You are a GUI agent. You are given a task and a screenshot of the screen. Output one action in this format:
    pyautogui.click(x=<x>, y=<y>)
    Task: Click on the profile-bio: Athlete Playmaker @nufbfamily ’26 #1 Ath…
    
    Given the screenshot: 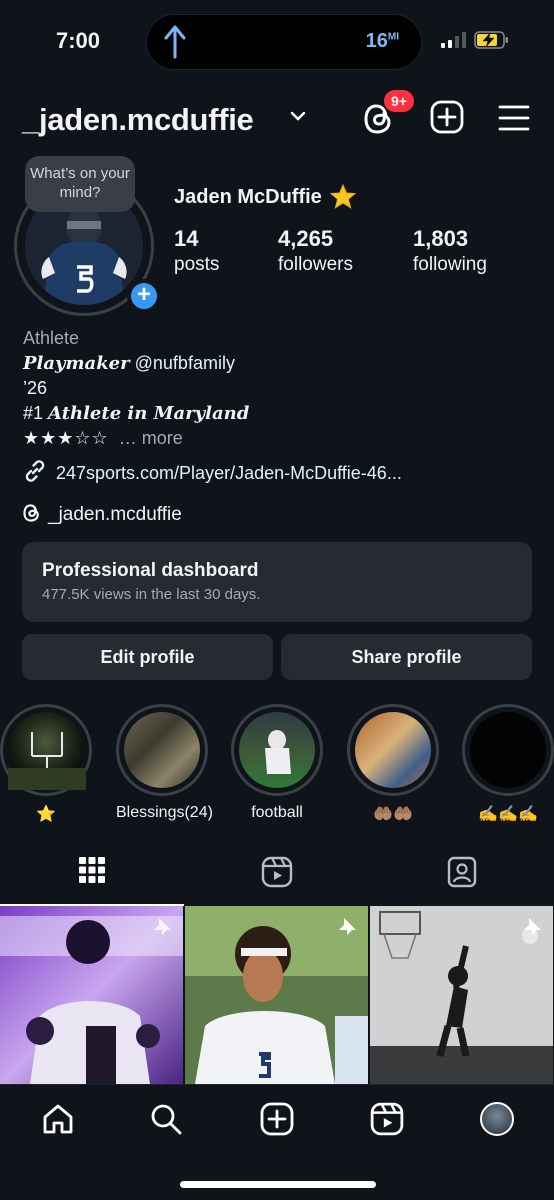 What is the action you would take?
    pyautogui.click(x=136, y=388)
    